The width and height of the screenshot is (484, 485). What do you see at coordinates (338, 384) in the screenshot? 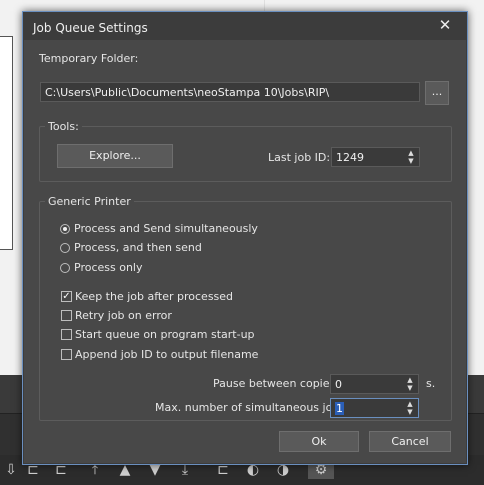
I see `pause-value: 0` at bounding box center [338, 384].